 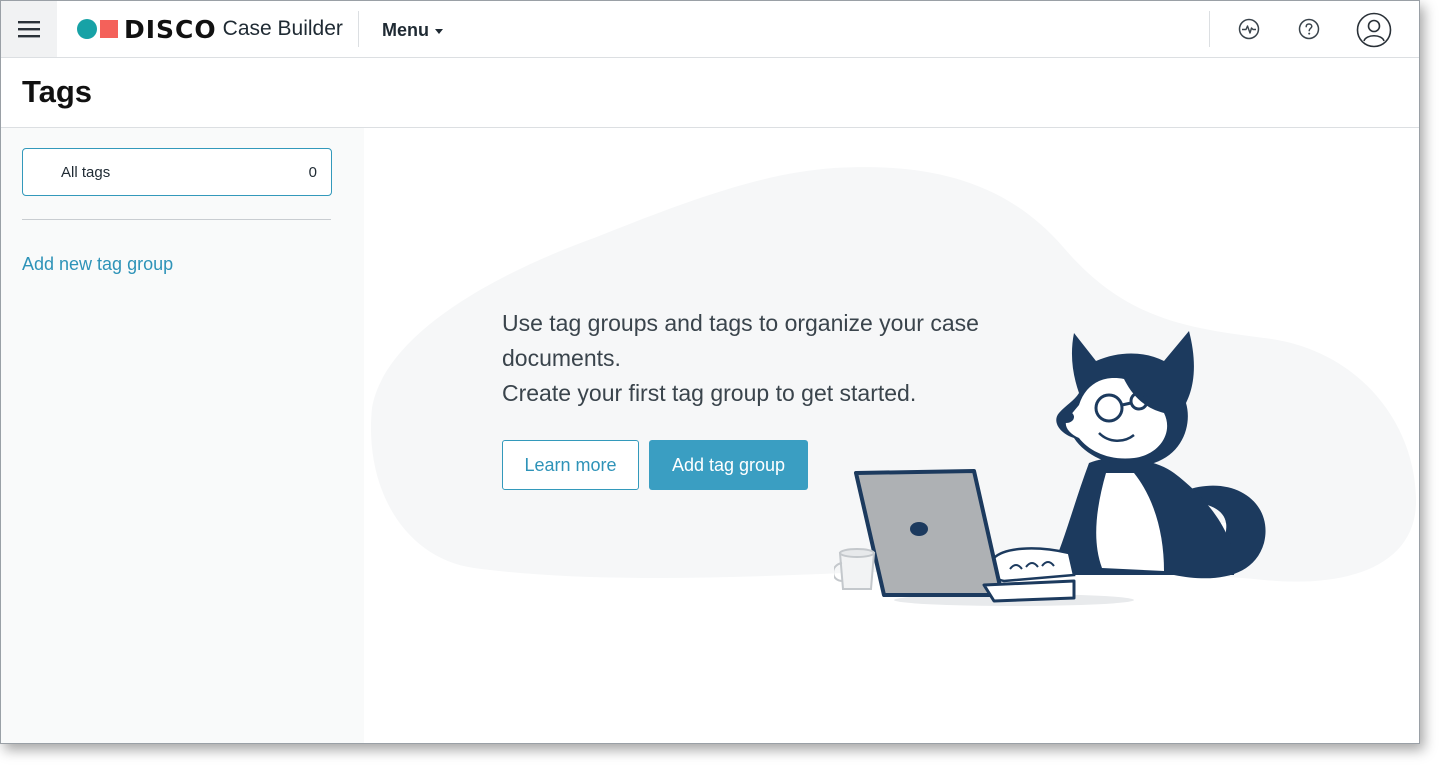 I want to click on app-logo: DISCO Case Builder, so click(x=210, y=29).